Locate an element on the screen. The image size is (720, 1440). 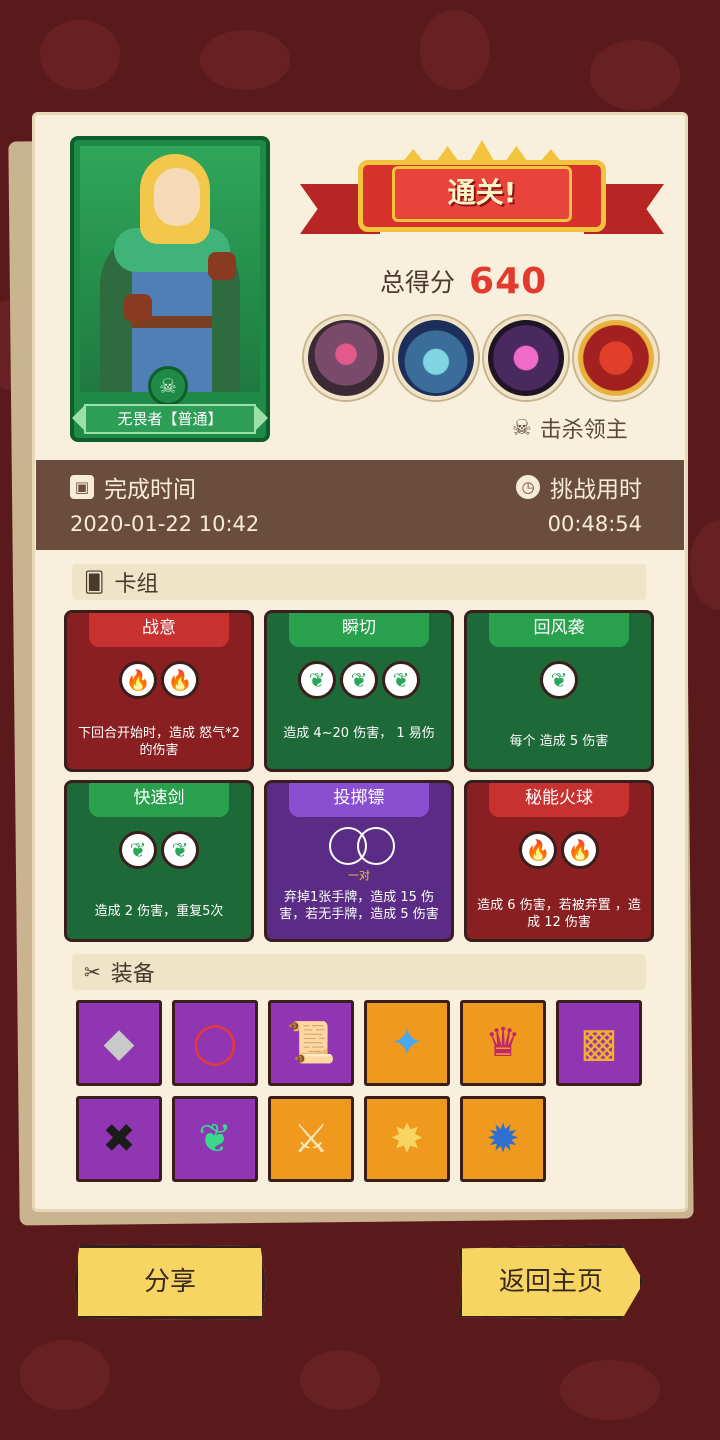
film-icon: ▣ is located at coordinates (82, 487).